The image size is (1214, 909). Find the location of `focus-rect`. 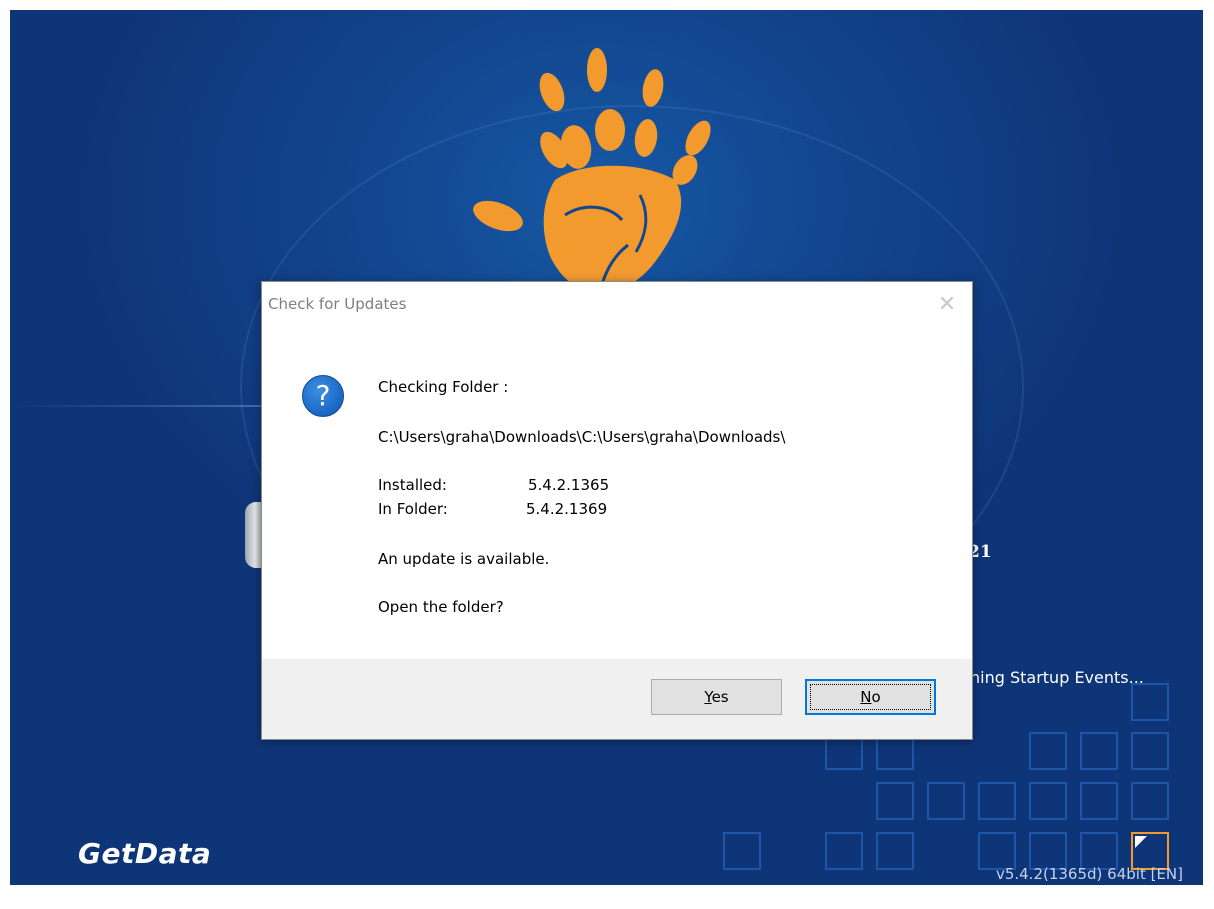

focus-rect is located at coordinates (870, 697).